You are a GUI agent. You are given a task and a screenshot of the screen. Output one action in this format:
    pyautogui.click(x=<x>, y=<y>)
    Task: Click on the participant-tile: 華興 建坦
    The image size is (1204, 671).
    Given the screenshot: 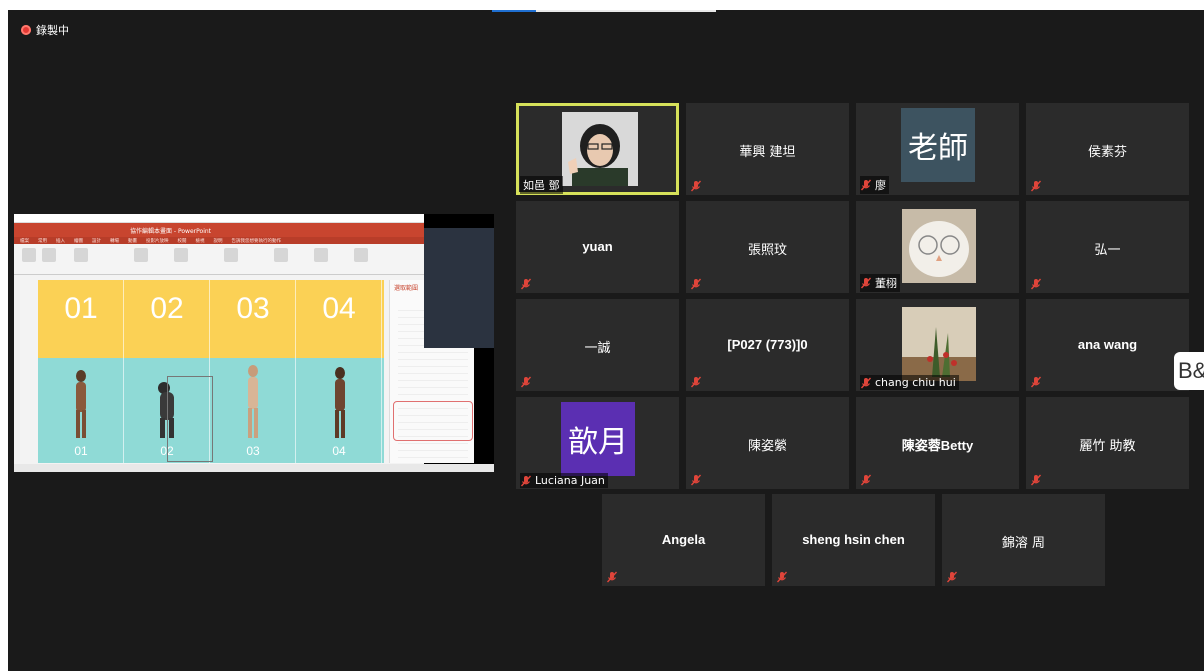 What is the action you would take?
    pyautogui.click(x=767, y=149)
    